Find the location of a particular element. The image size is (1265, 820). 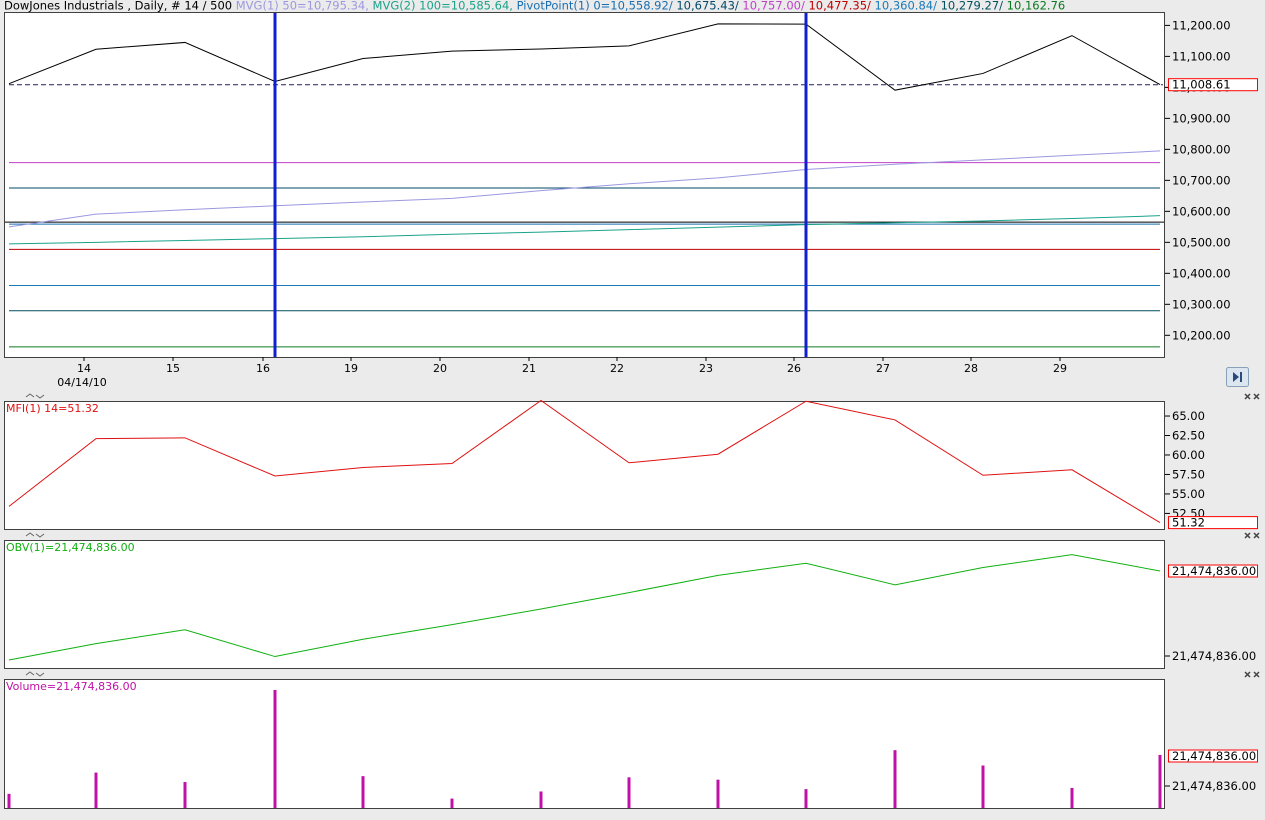

y-tick-label: 62.50 is located at coordinates (1188, 436).